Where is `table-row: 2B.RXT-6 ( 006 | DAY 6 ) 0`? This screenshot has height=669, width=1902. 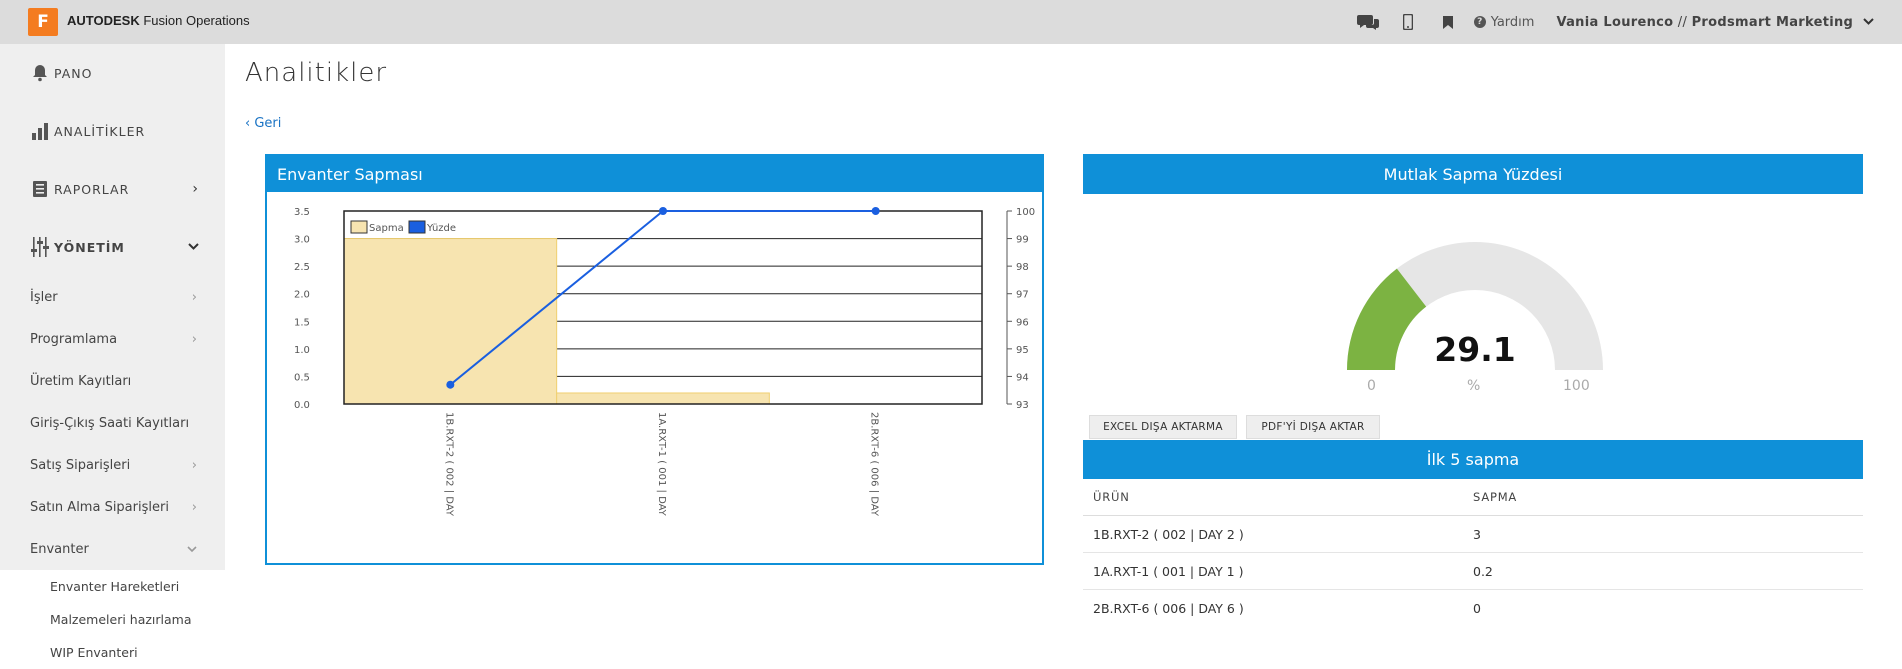 table-row: 2B.RXT-6 ( 006 | DAY 6 ) 0 is located at coordinates (1473, 608).